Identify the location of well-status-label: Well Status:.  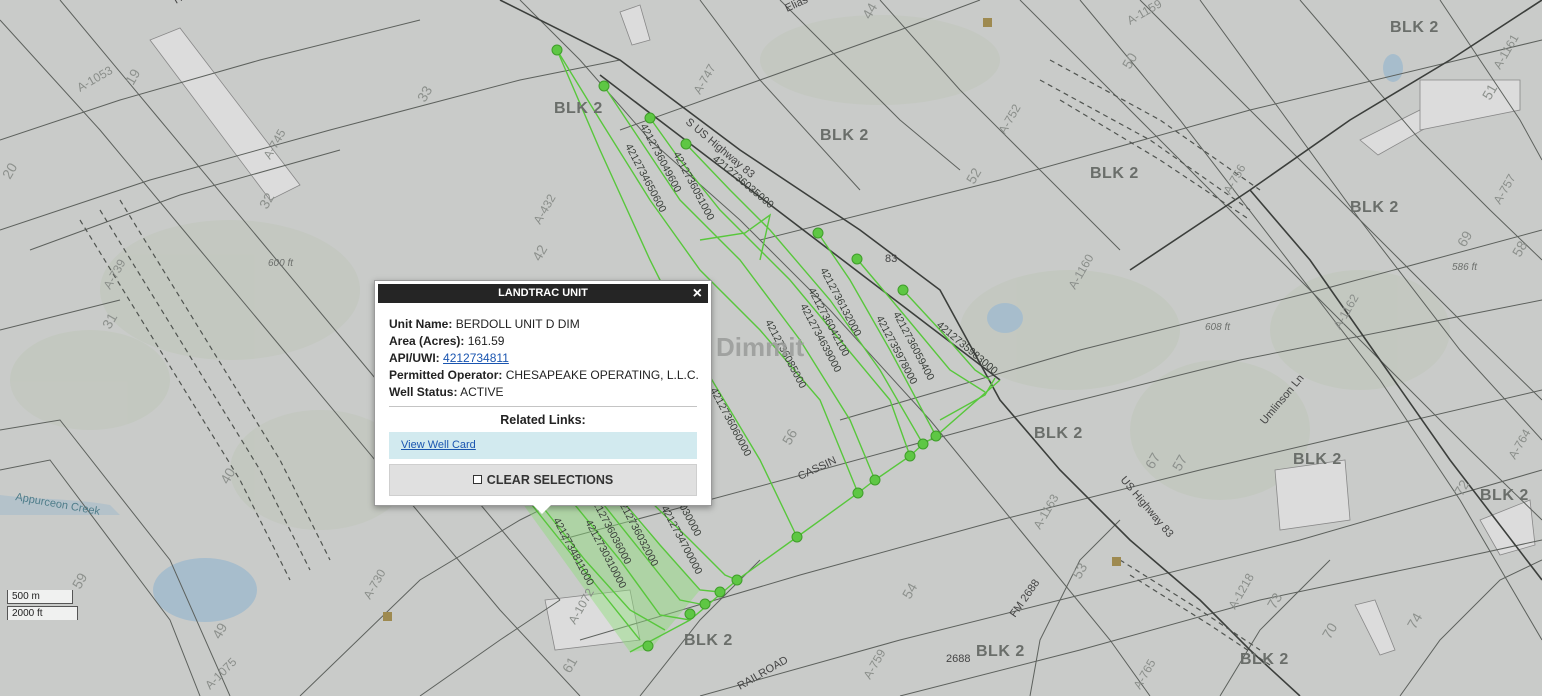
(423, 392).